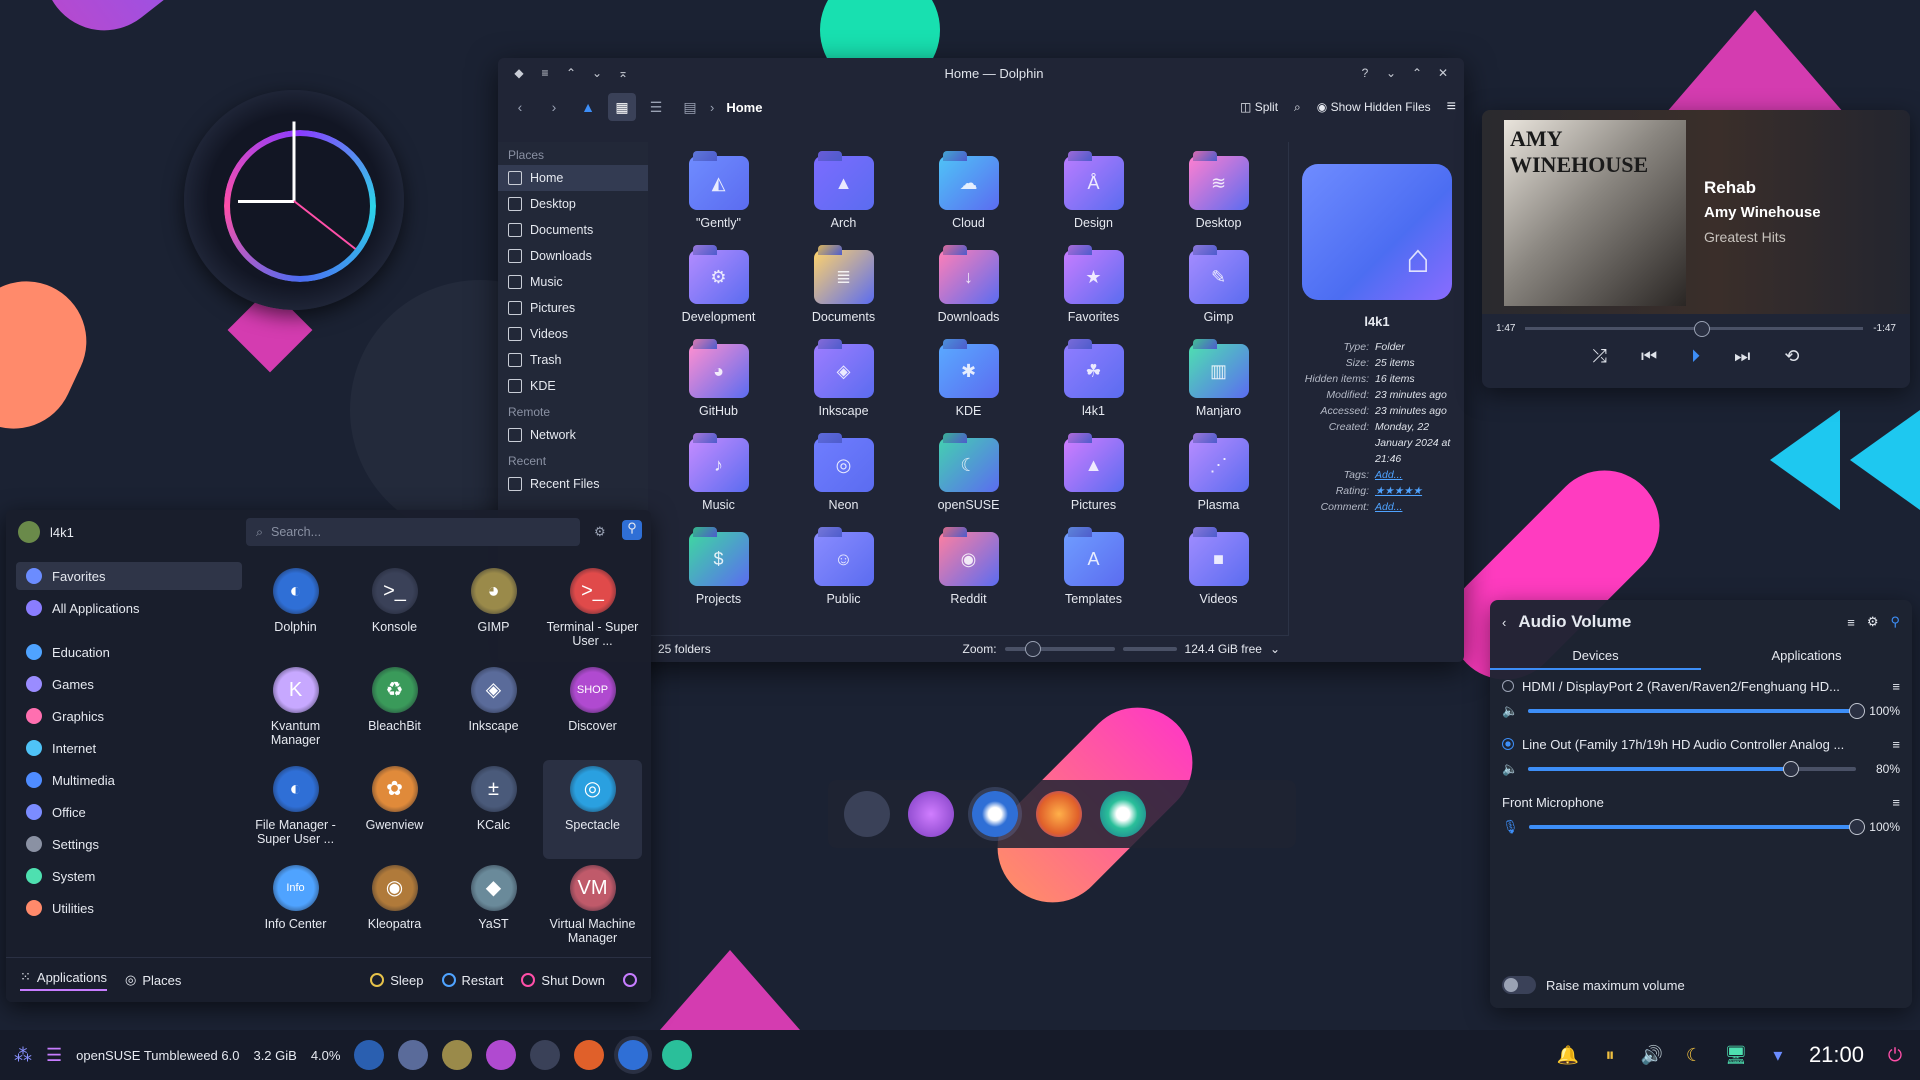  Describe the element at coordinates (1508, 686) in the screenshot. I see `default-device-radio` at that location.